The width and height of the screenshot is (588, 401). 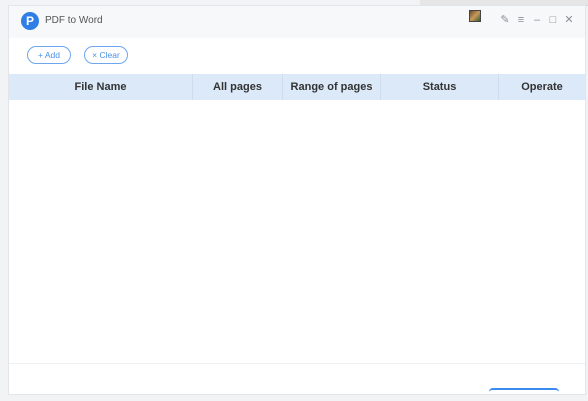 I want to click on column-header-status: Status, so click(x=440, y=87).